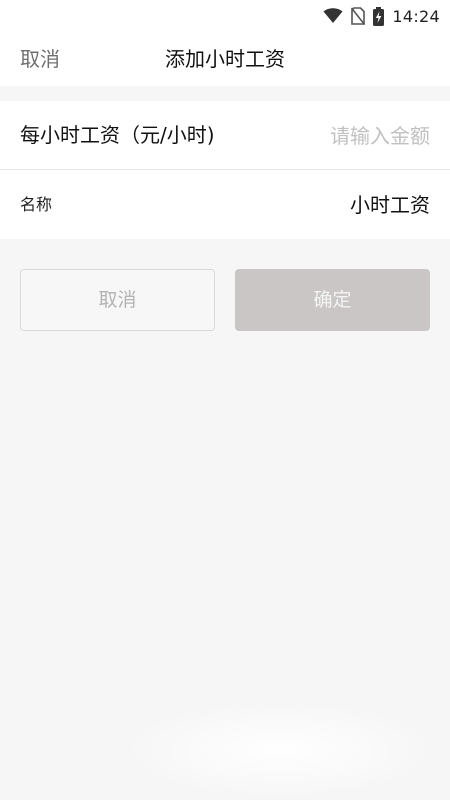 The height and width of the screenshot is (800, 450). I want to click on cancel-button: 取消, so click(117, 300).